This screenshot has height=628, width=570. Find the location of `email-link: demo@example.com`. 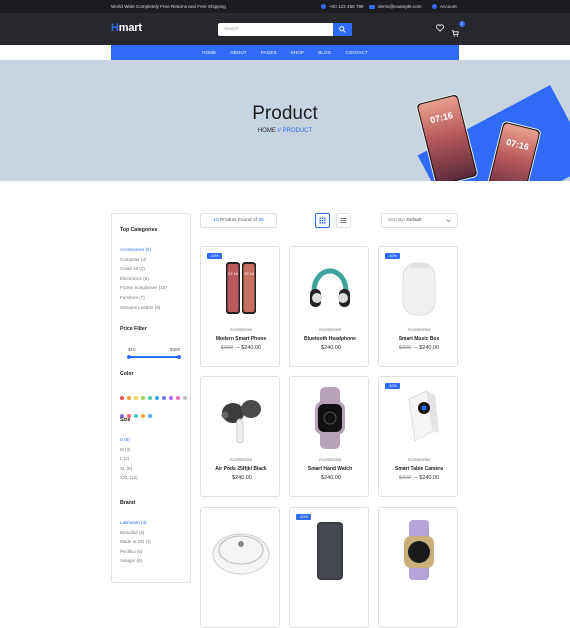

email-link: demo@example.com is located at coordinates (395, 6).